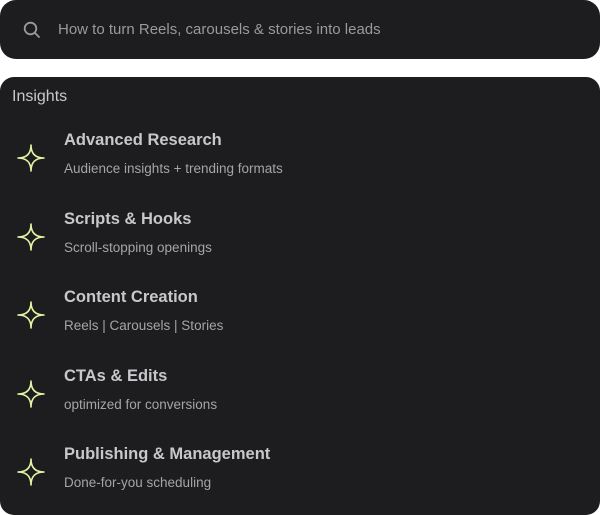 The image size is (600, 515). I want to click on search-icon, so click(32, 30).